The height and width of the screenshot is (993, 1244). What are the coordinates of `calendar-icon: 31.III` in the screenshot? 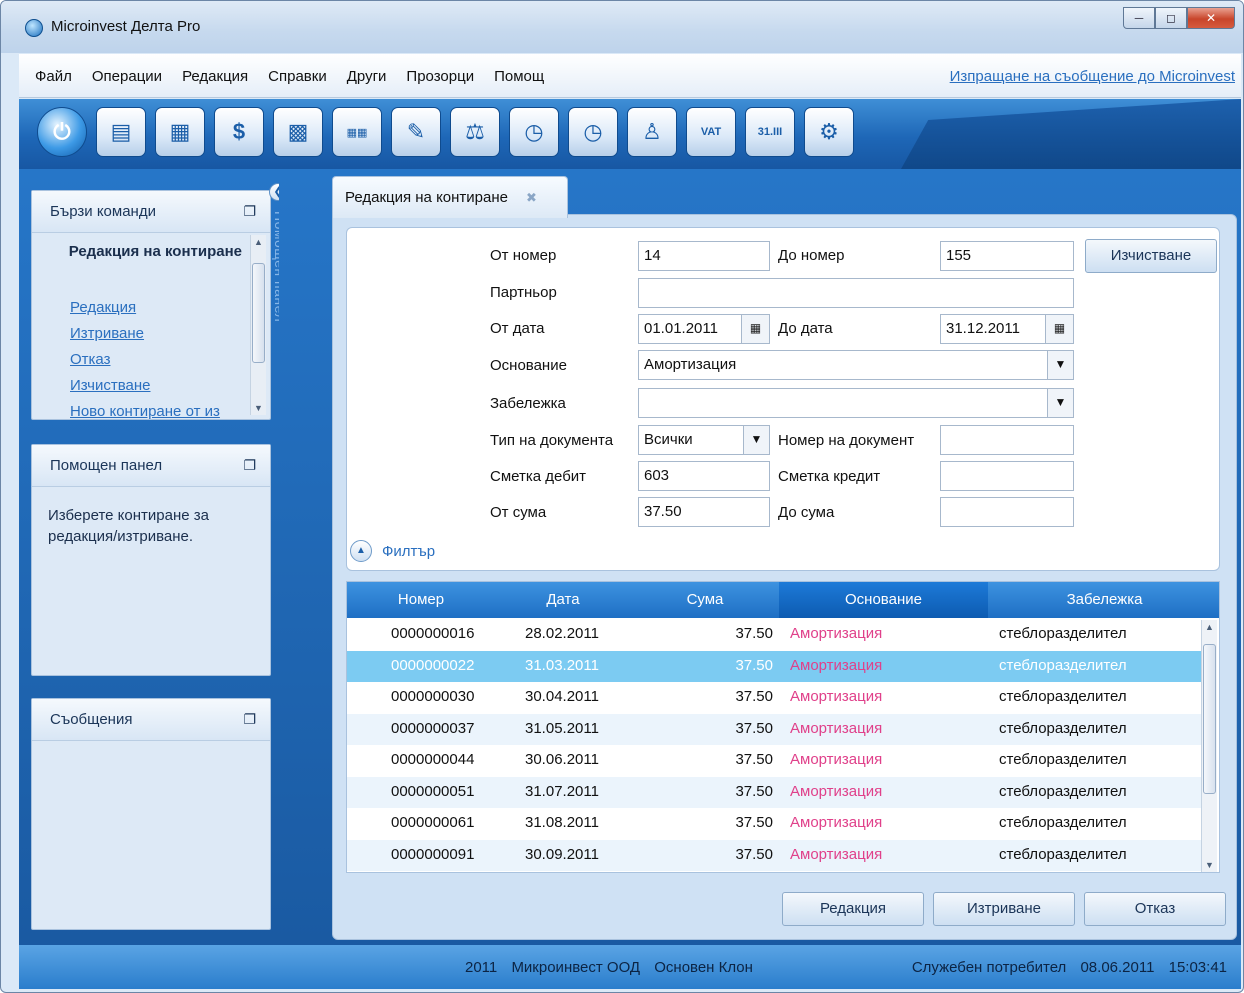 It's located at (770, 132).